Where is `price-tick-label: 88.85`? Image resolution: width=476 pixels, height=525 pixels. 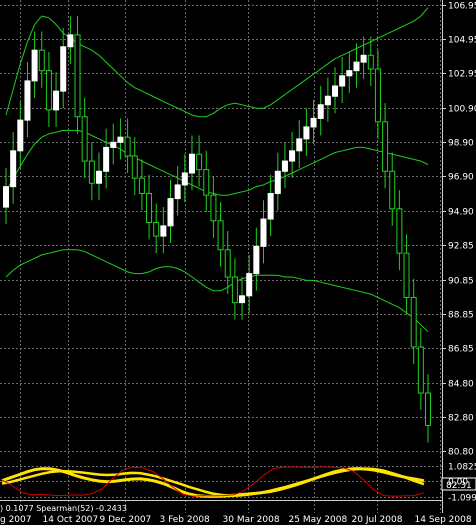
price-tick-label: 88.85 is located at coordinates (461, 316).